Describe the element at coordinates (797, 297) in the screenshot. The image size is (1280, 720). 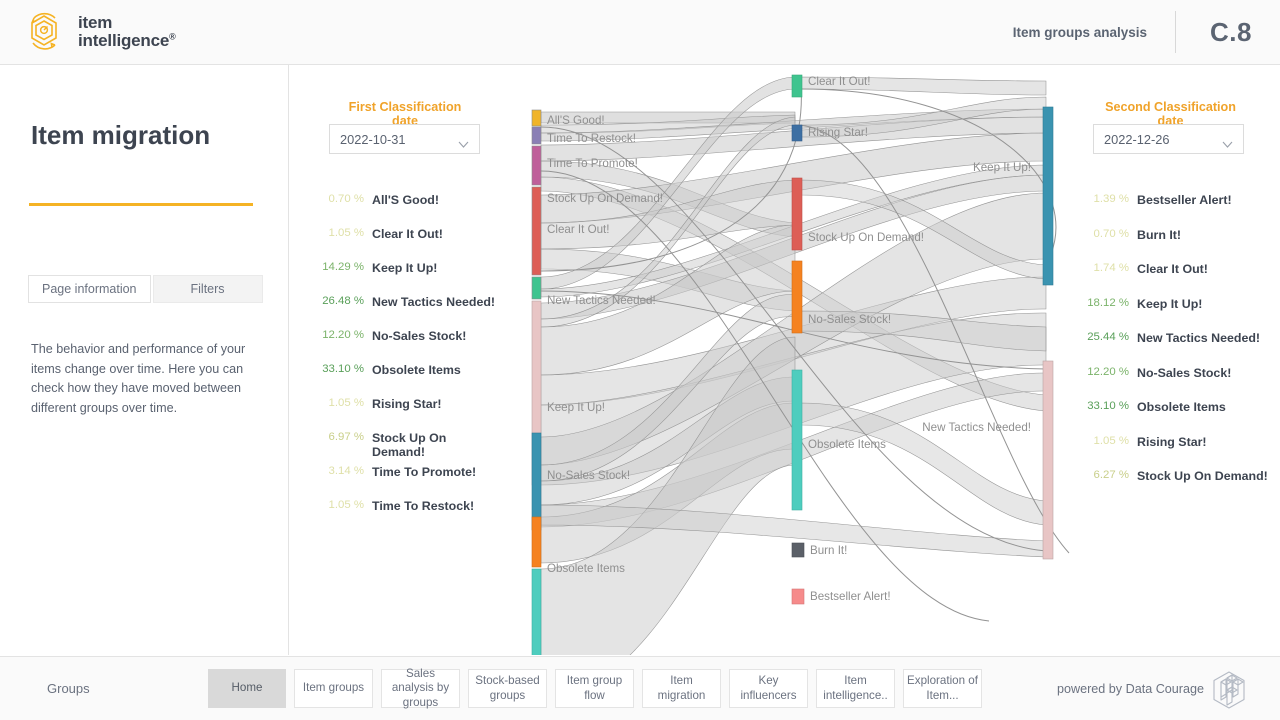
I see `sankey-node-no-sales-stock-right` at that location.